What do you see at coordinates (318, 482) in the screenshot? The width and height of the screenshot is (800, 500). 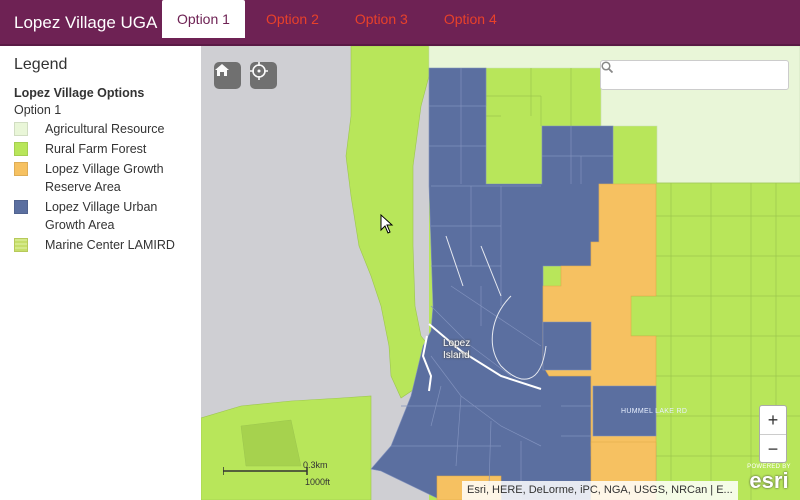 I see `scale-ft-label: 1000ft` at bounding box center [318, 482].